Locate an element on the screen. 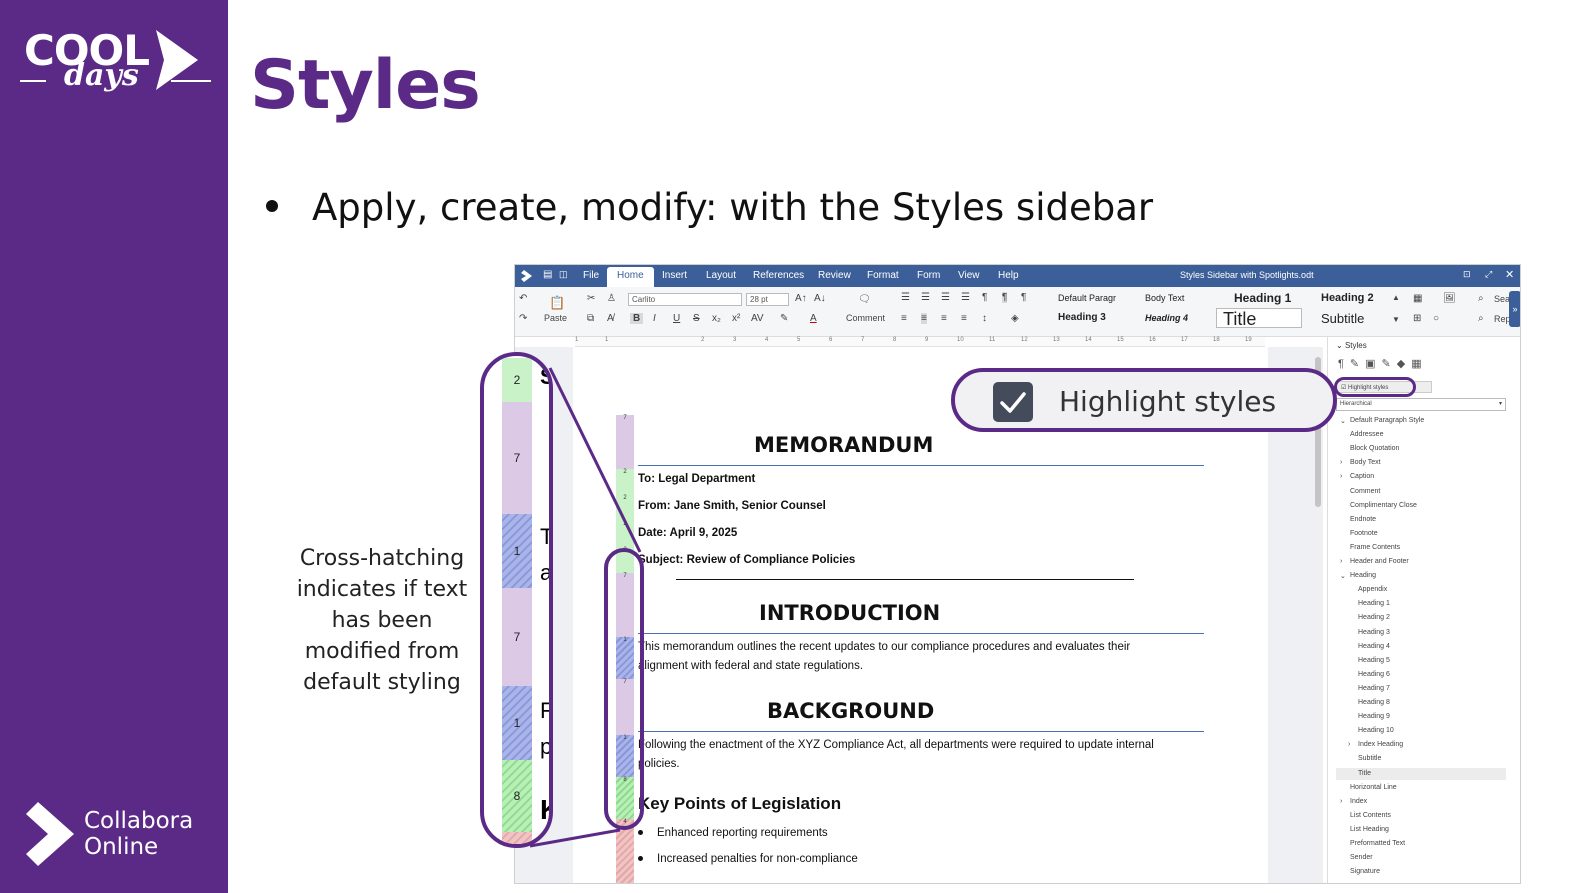 The width and height of the screenshot is (1587, 893). styles-tools-icons: ¶✎▣✎◆▦ is located at coordinates (1383, 363).